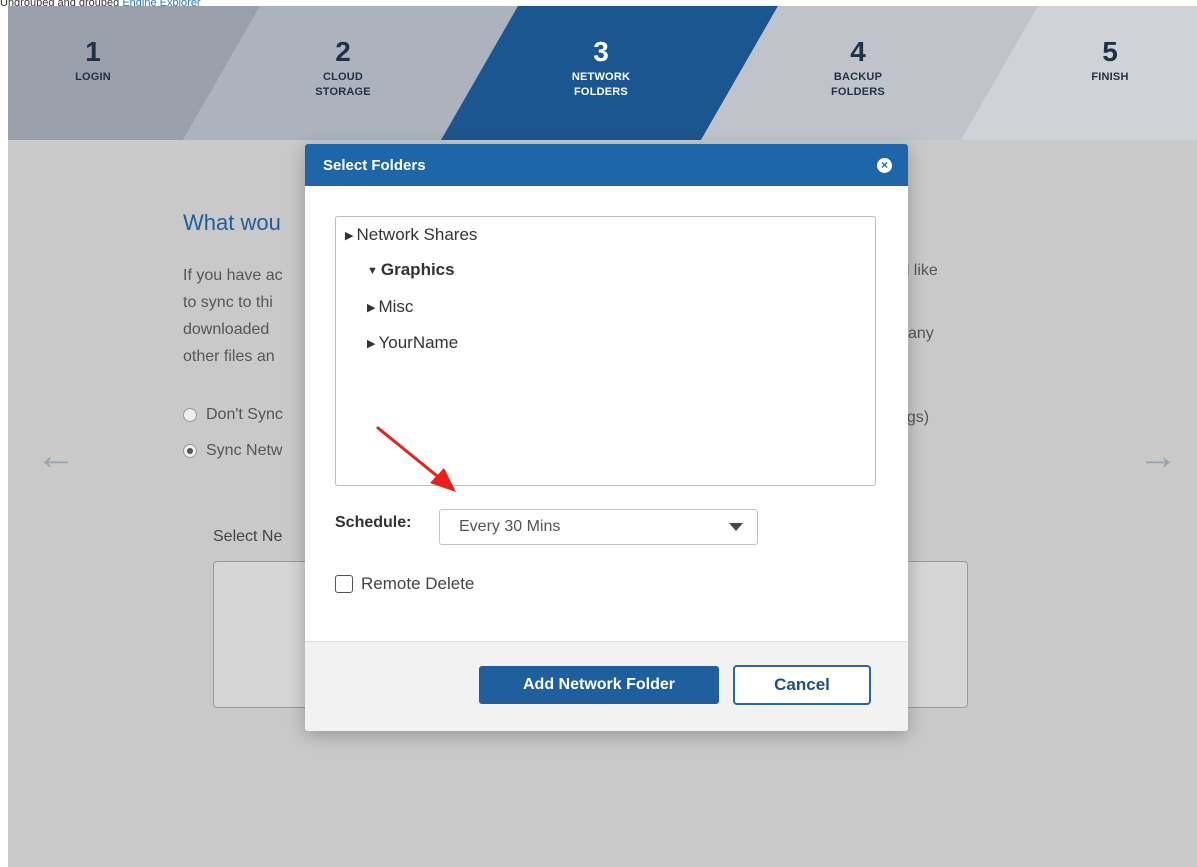 This screenshot has width=1197, height=867. What do you see at coordinates (396, 306) in the screenshot?
I see `tree-item-label: Misc` at bounding box center [396, 306].